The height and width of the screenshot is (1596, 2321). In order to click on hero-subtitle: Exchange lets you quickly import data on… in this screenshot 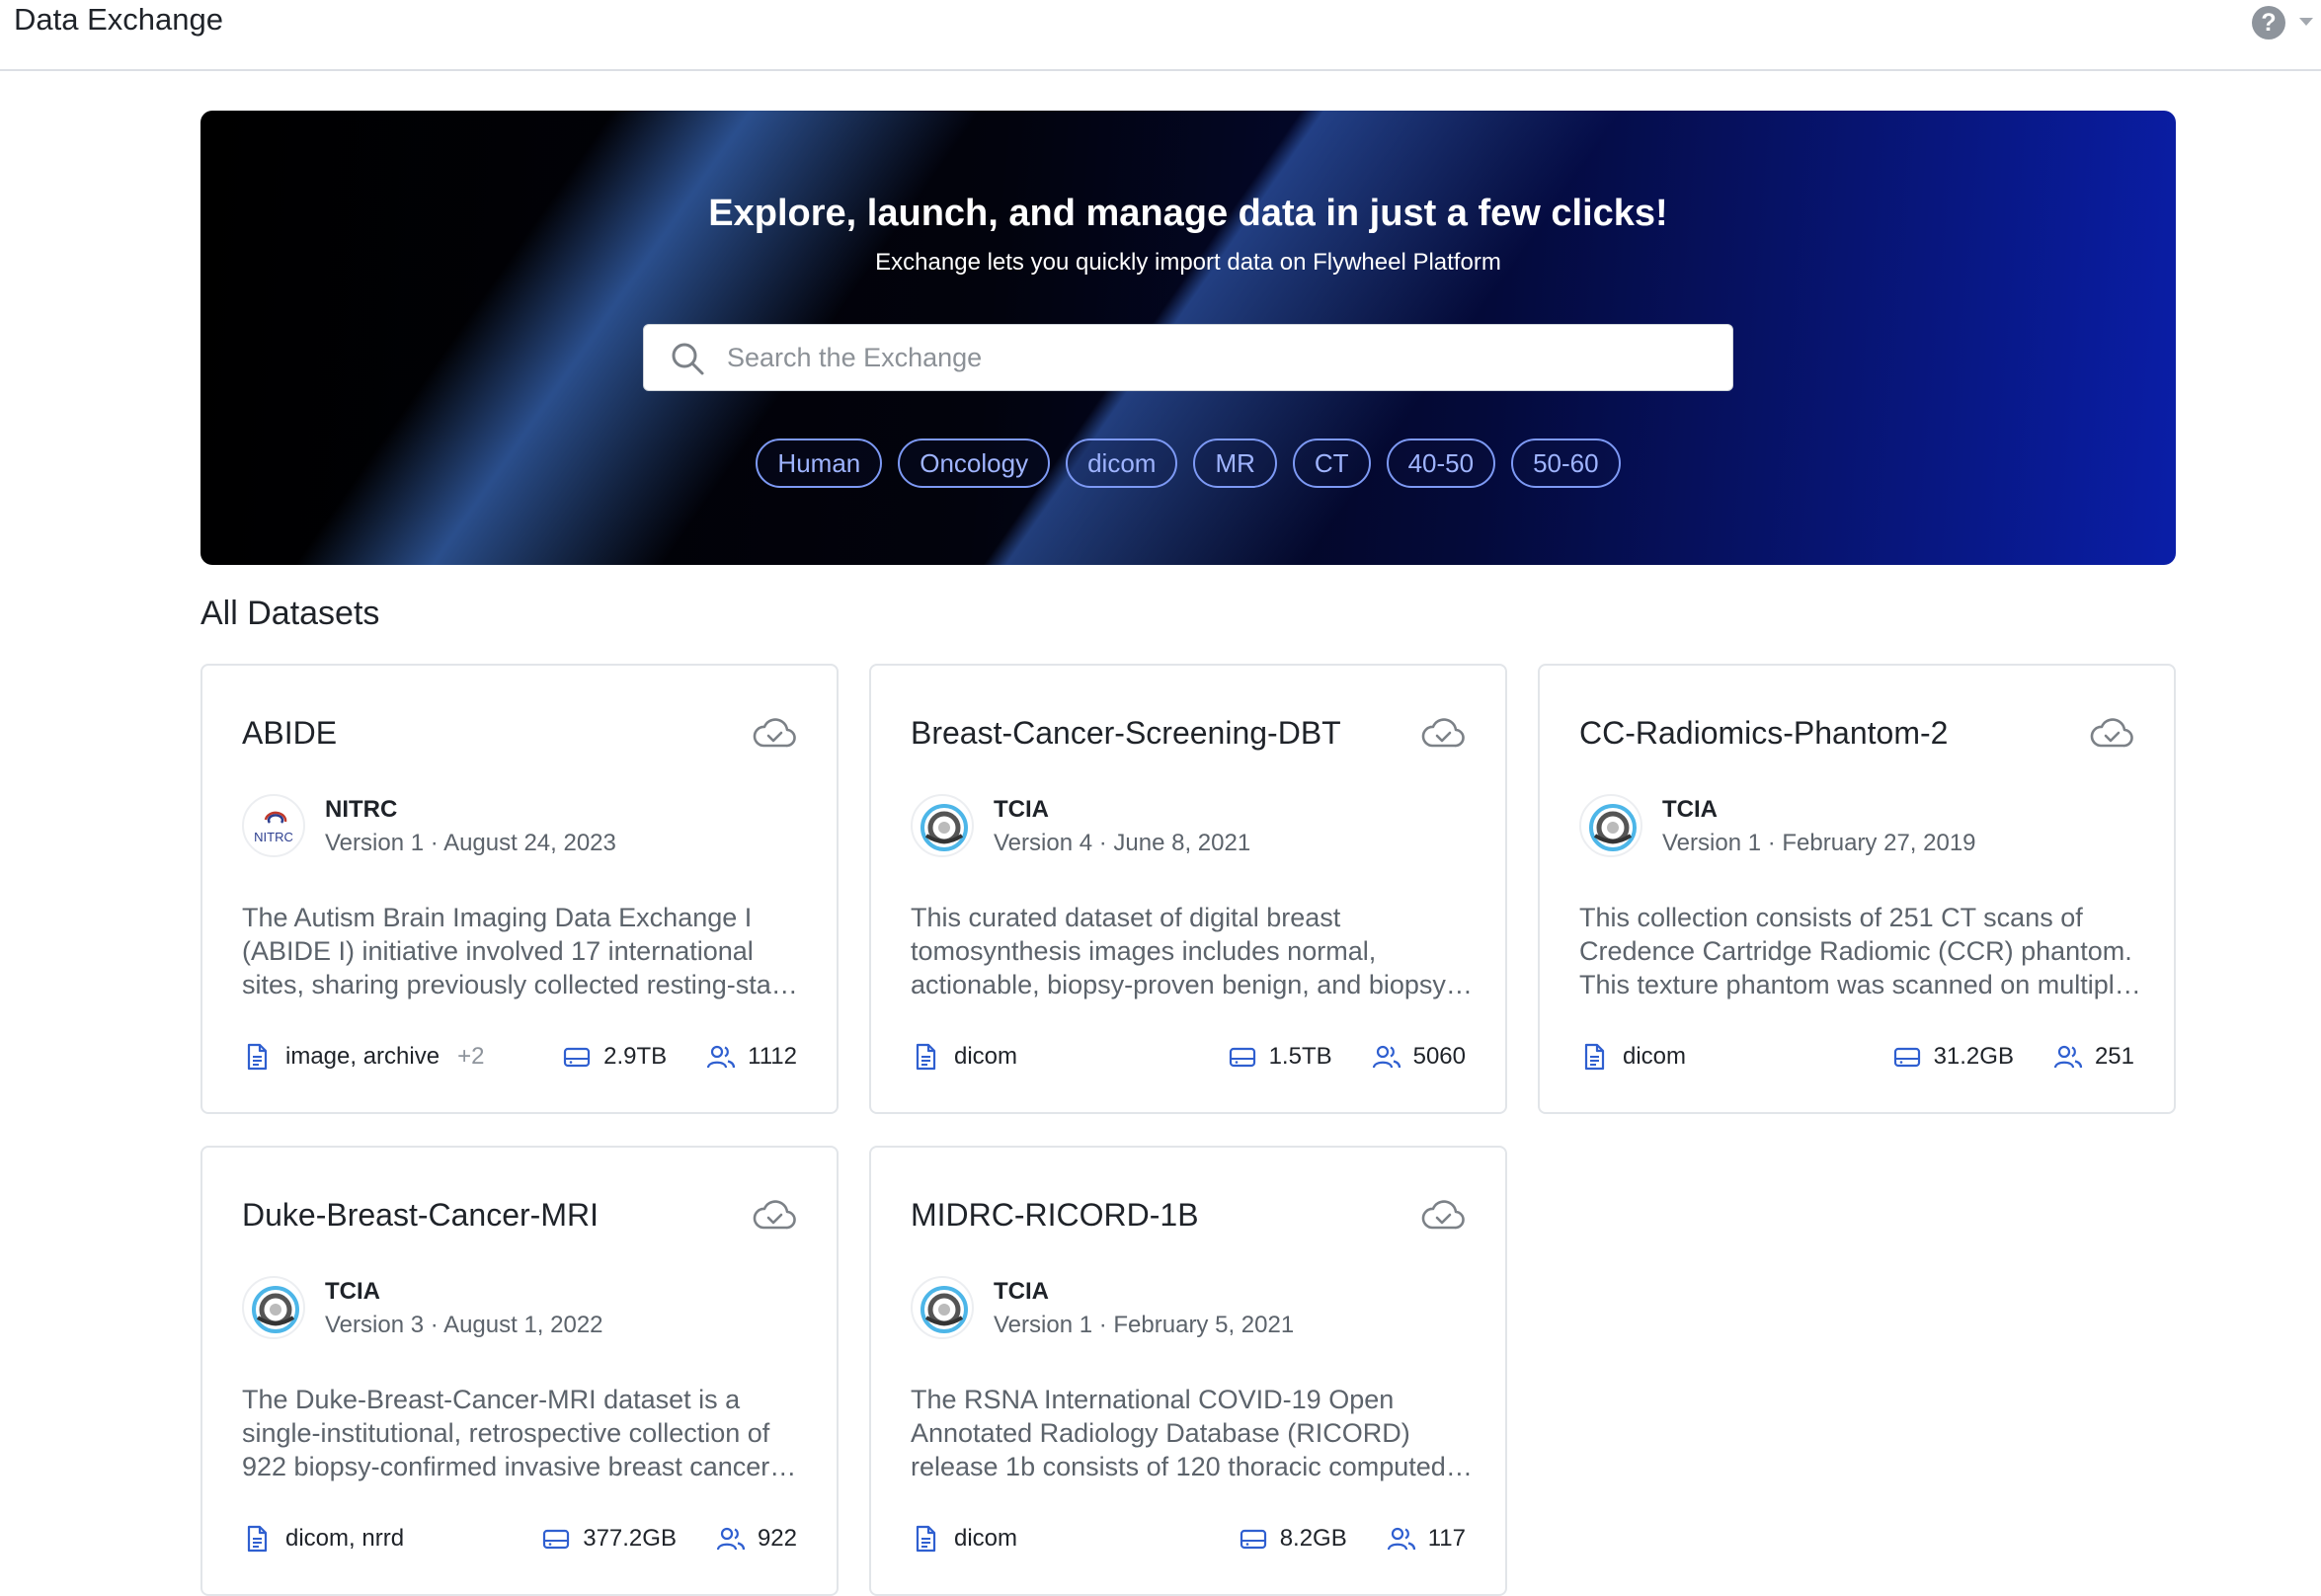, I will do `click(1188, 262)`.